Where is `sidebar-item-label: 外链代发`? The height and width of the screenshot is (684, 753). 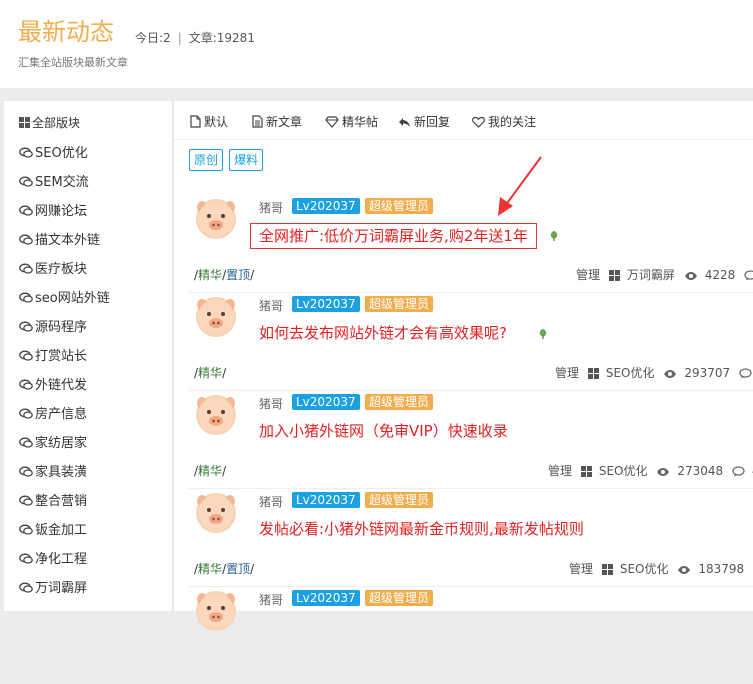
sidebar-item-label: 外链代发 is located at coordinates (61, 385).